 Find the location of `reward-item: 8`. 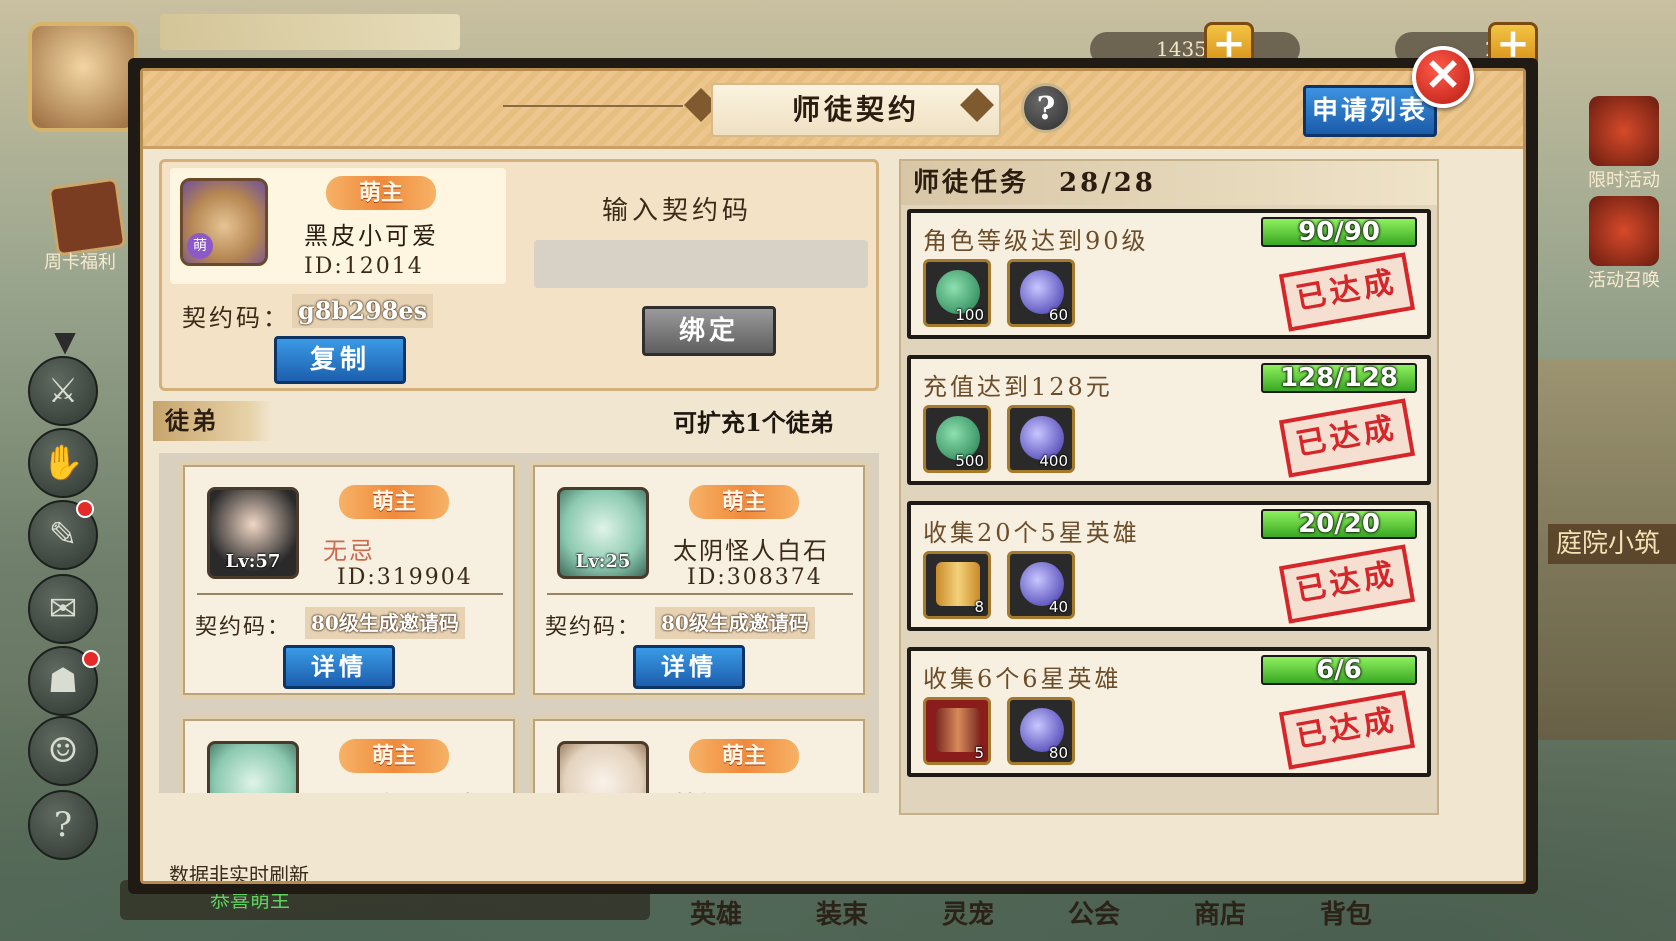

reward-item: 8 is located at coordinates (957, 585).